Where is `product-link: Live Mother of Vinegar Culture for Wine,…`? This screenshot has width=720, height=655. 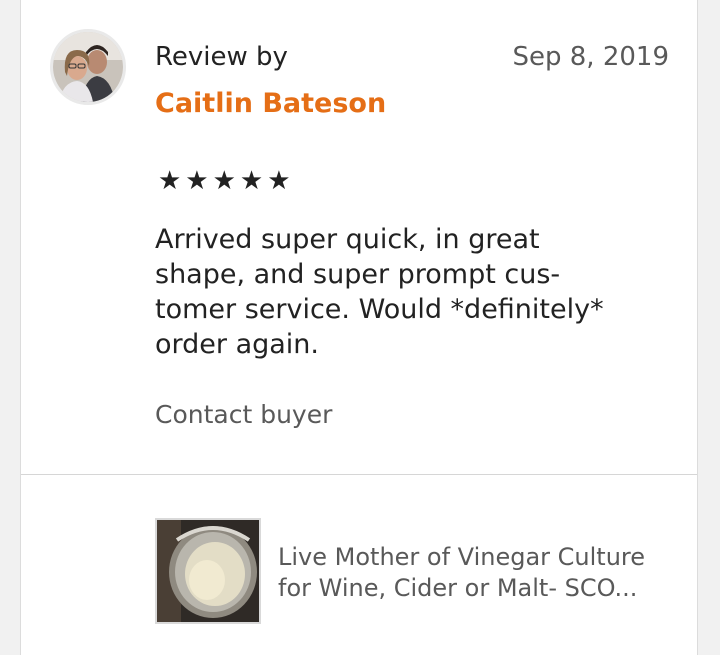
product-link: Live Mother of Vinegar Culture for Wine,… is located at coordinates (415, 572).